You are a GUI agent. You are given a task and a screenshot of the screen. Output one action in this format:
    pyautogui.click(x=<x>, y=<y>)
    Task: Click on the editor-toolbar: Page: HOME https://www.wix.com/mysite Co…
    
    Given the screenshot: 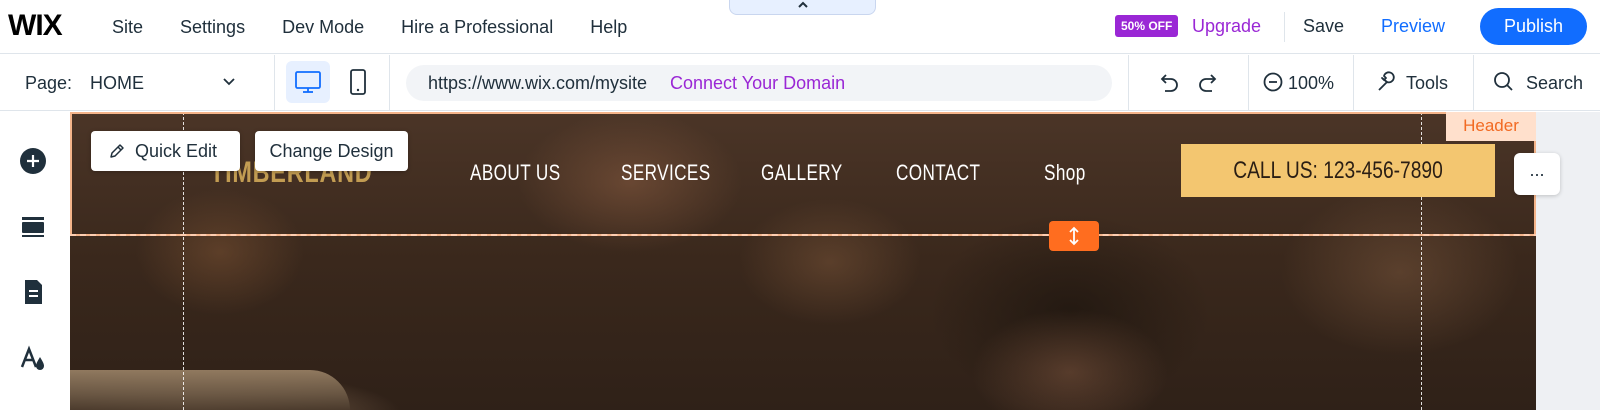 What is the action you would take?
    pyautogui.click(x=800, y=83)
    